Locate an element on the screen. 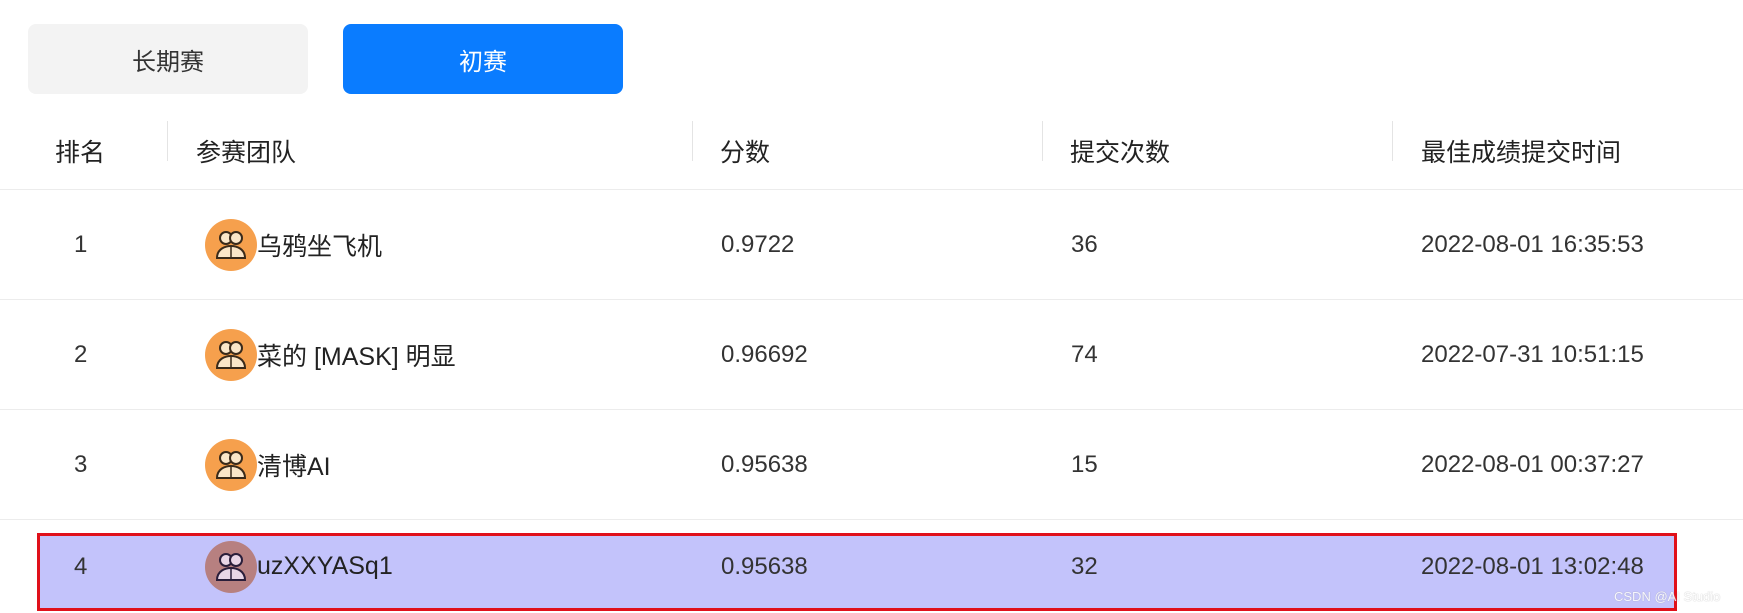  column-header-best-time: 最佳成绩提交时间 is located at coordinates (1521, 153).